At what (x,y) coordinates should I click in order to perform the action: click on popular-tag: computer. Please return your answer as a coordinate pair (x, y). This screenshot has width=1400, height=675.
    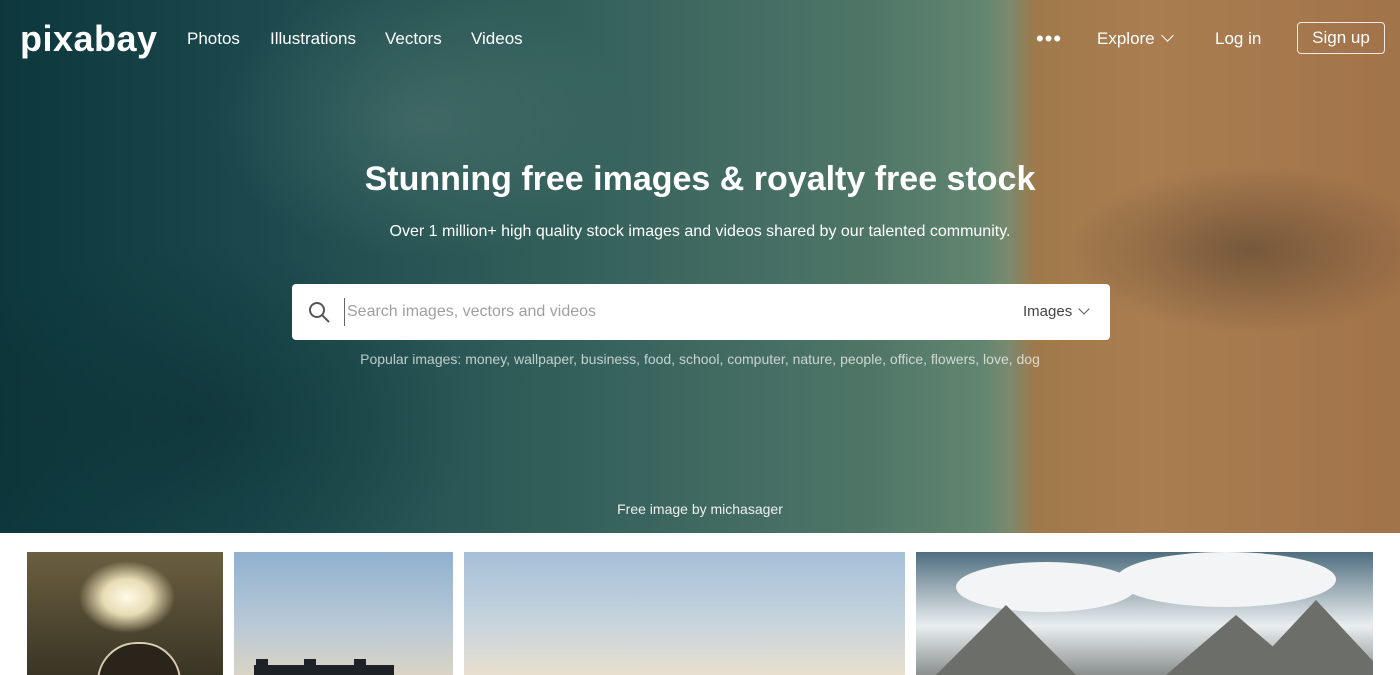
    Looking at the image, I should click on (756, 359).